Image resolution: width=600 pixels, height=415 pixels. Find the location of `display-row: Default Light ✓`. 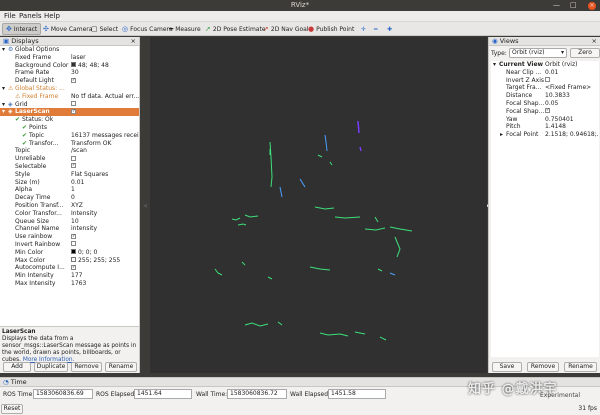

display-row: Default Light ✓ is located at coordinates (69, 81).